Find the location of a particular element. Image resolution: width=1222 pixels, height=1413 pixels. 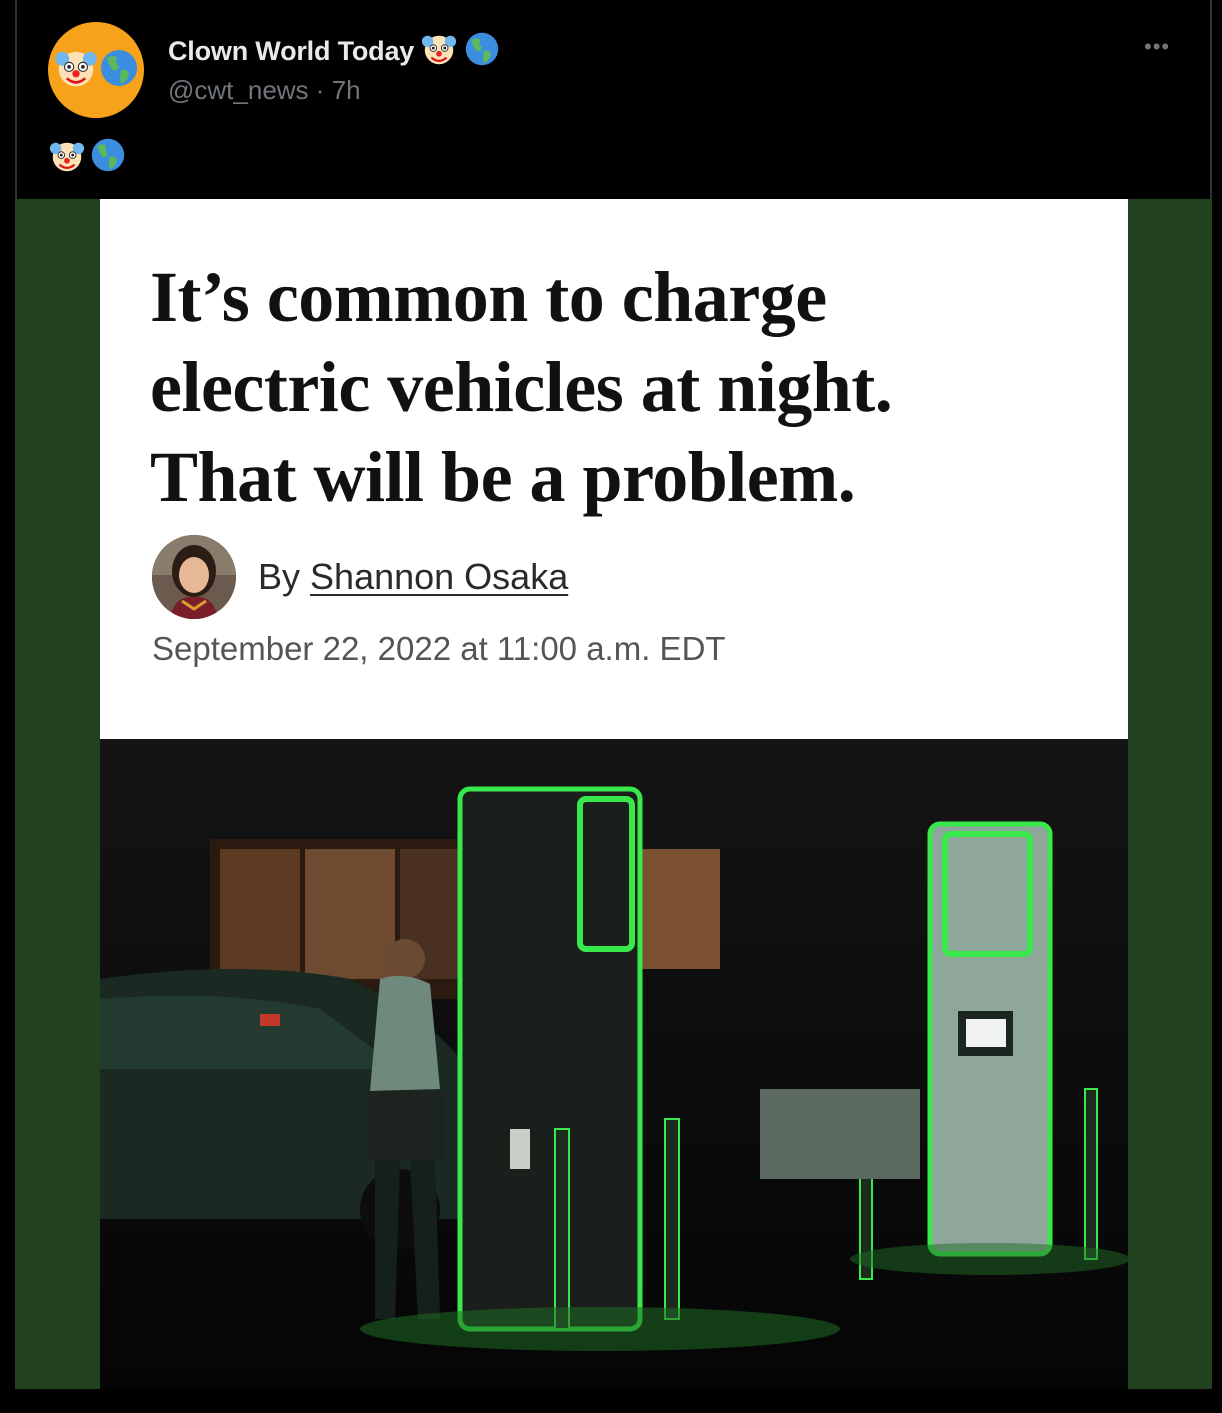

display-name: Clown World Today is located at coordinates (291, 51).